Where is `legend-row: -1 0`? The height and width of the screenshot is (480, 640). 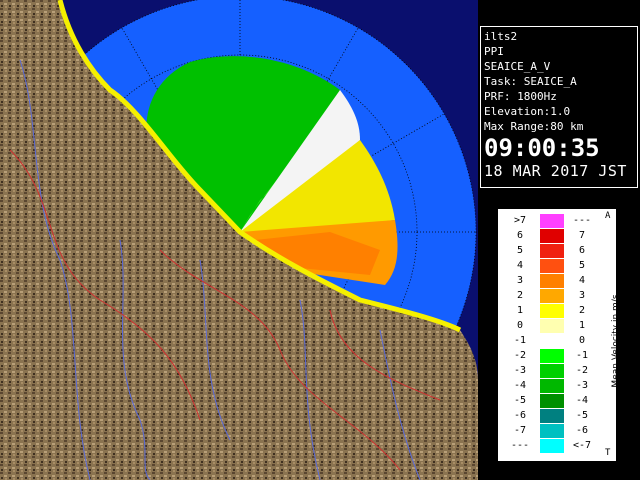 legend-row: -1 0 is located at coordinates (551, 341).